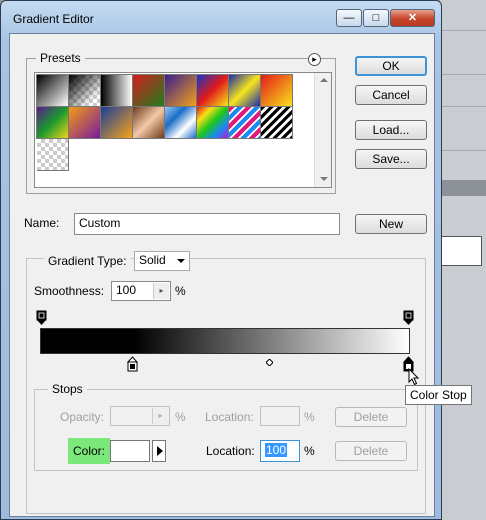 Image resolution: width=486 pixels, height=520 pixels. Describe the element at coordinates (391, 95) in the screenshot. I see `cancel-button: Cancel` at that location.